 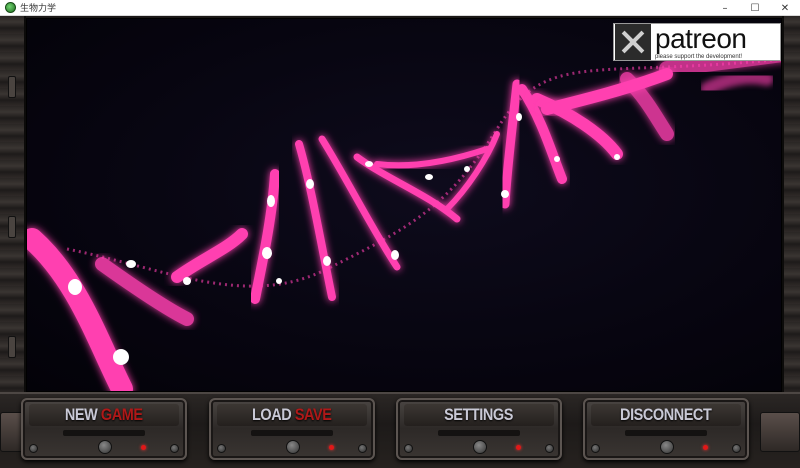 I want to click on window-title: 生物力学, so click(x=38, y=9).